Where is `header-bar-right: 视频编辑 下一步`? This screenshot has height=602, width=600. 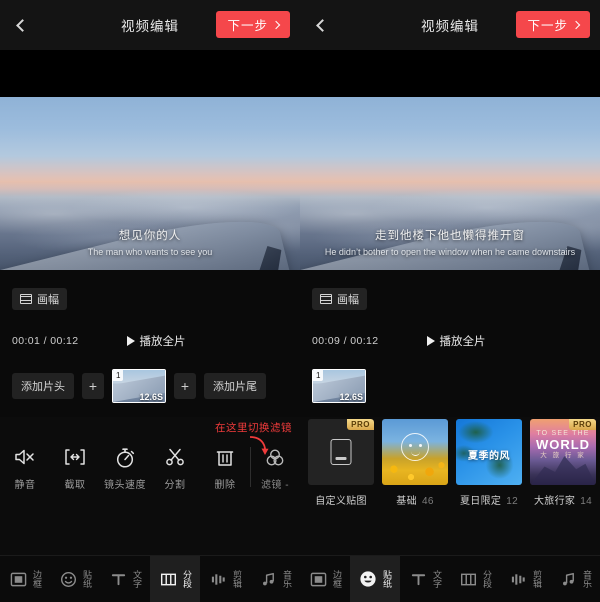
header-bar-right: 视频编辑 下一步 is located at coordinates (450, 25).